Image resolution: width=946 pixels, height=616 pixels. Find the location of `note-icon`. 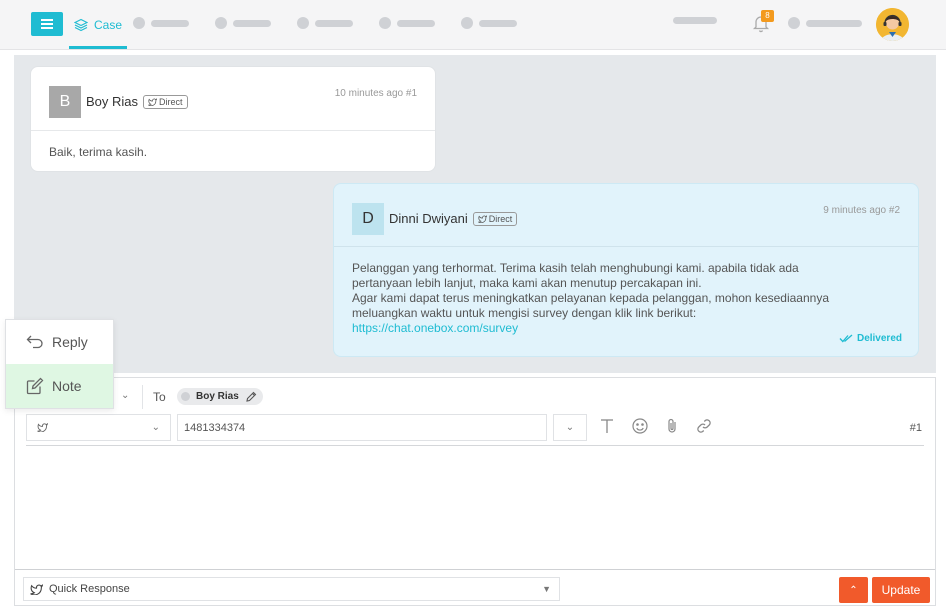

note-icon is located at coordinates (35, 386).